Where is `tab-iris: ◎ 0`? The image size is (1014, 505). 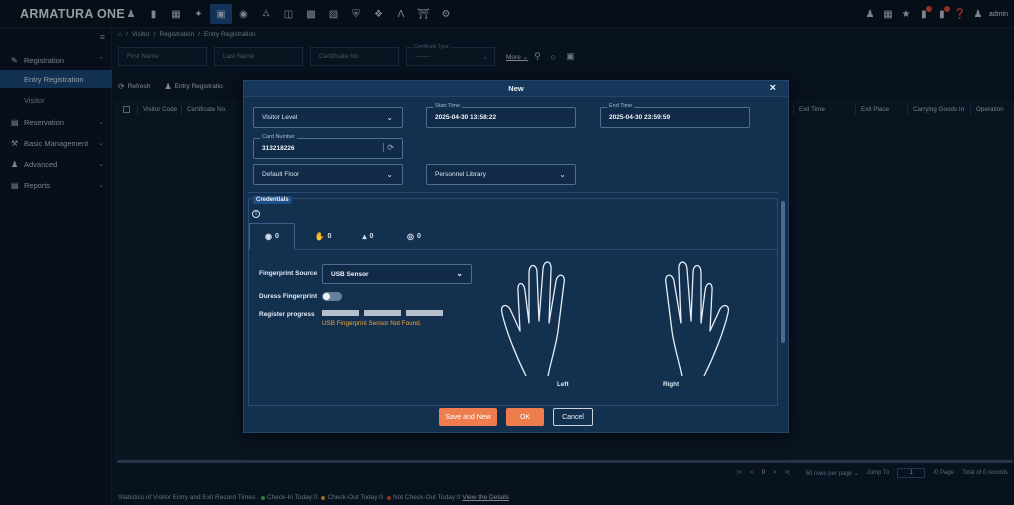
tab-iris: ◎ 0 is located at coordinates (414, 236).